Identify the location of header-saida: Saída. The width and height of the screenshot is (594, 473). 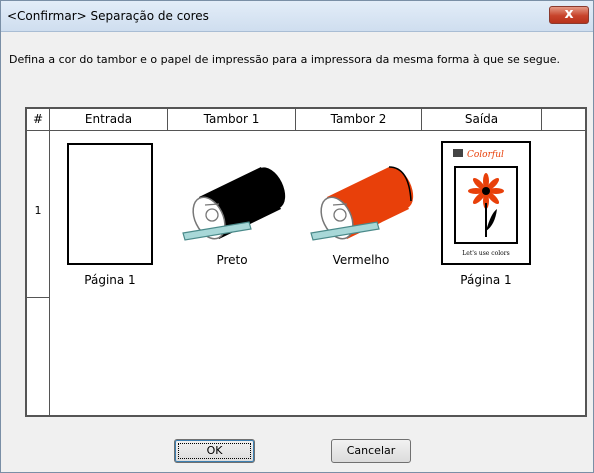
(482, 120).